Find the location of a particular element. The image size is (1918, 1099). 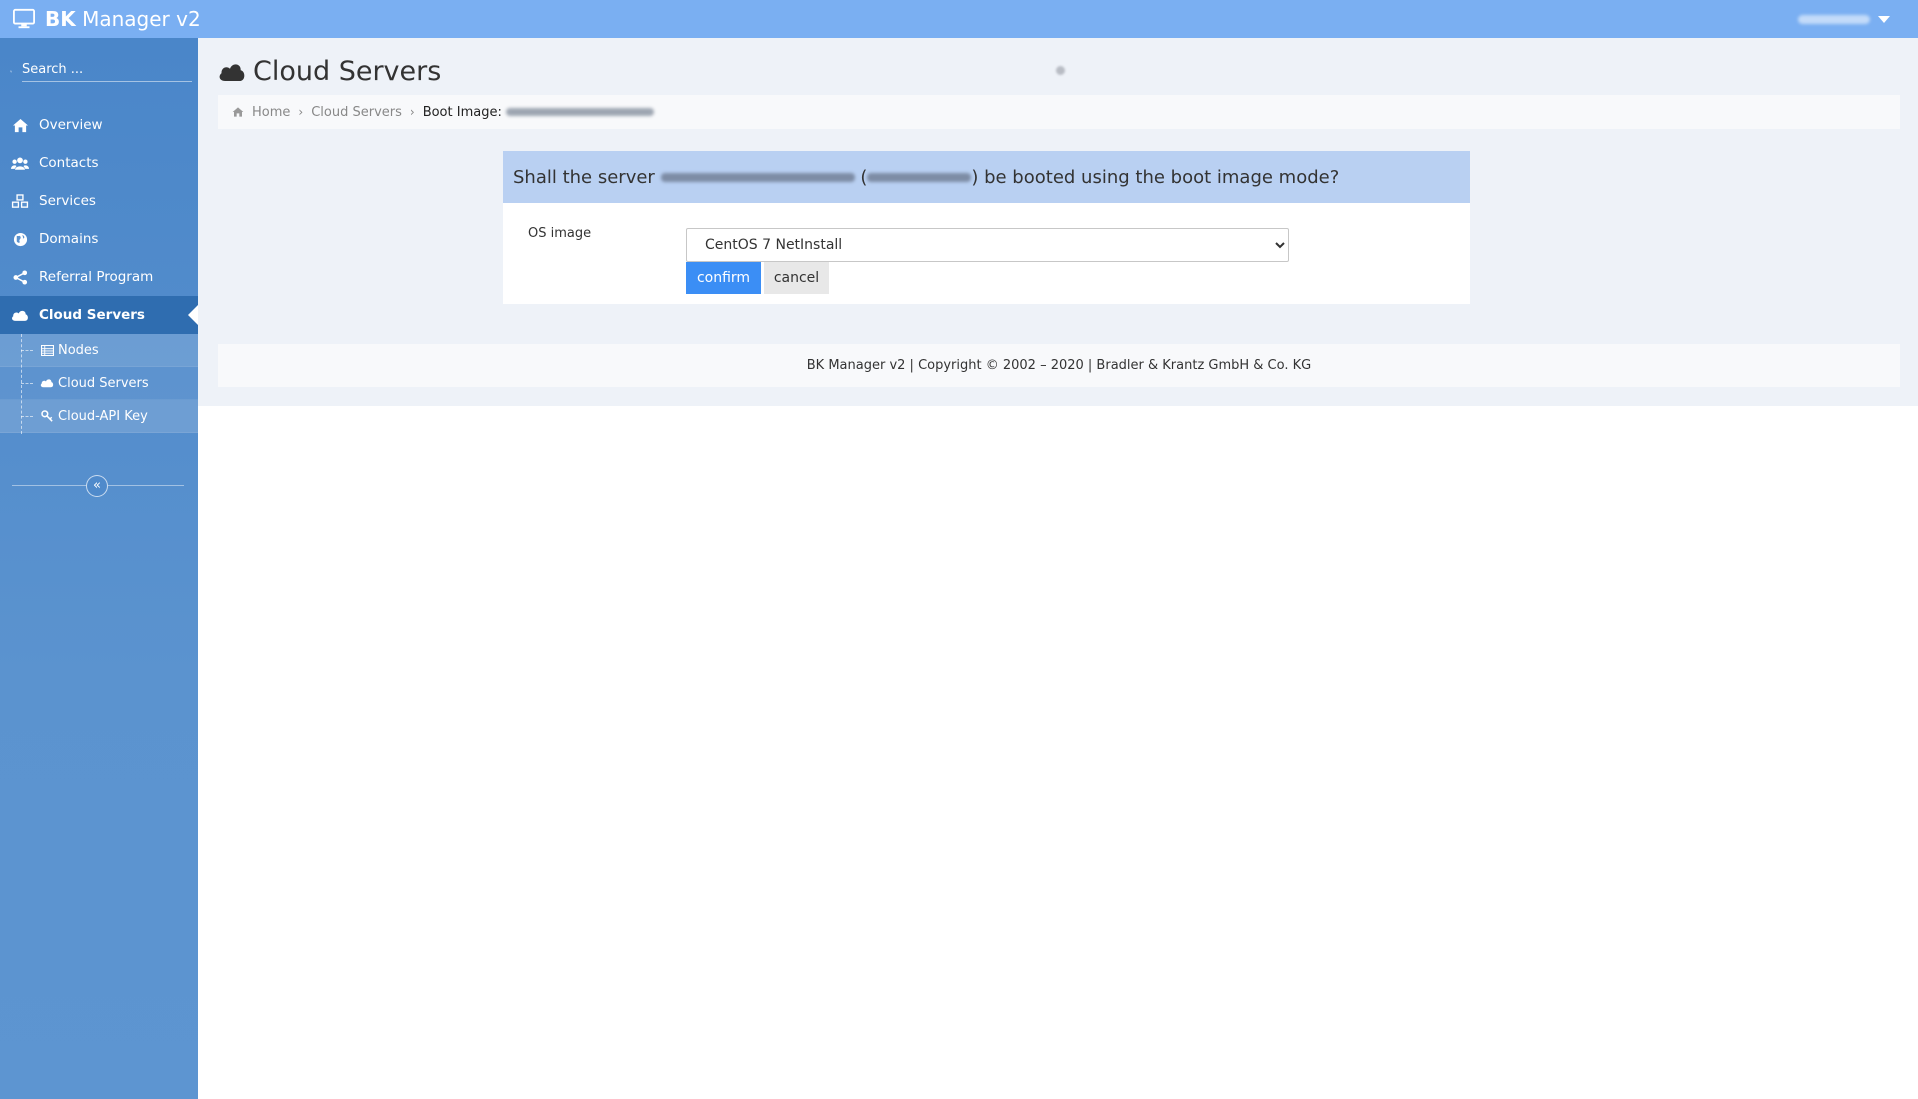

os-image-select: CentOS 7 NetInstall is located at coordinates (987, 245).